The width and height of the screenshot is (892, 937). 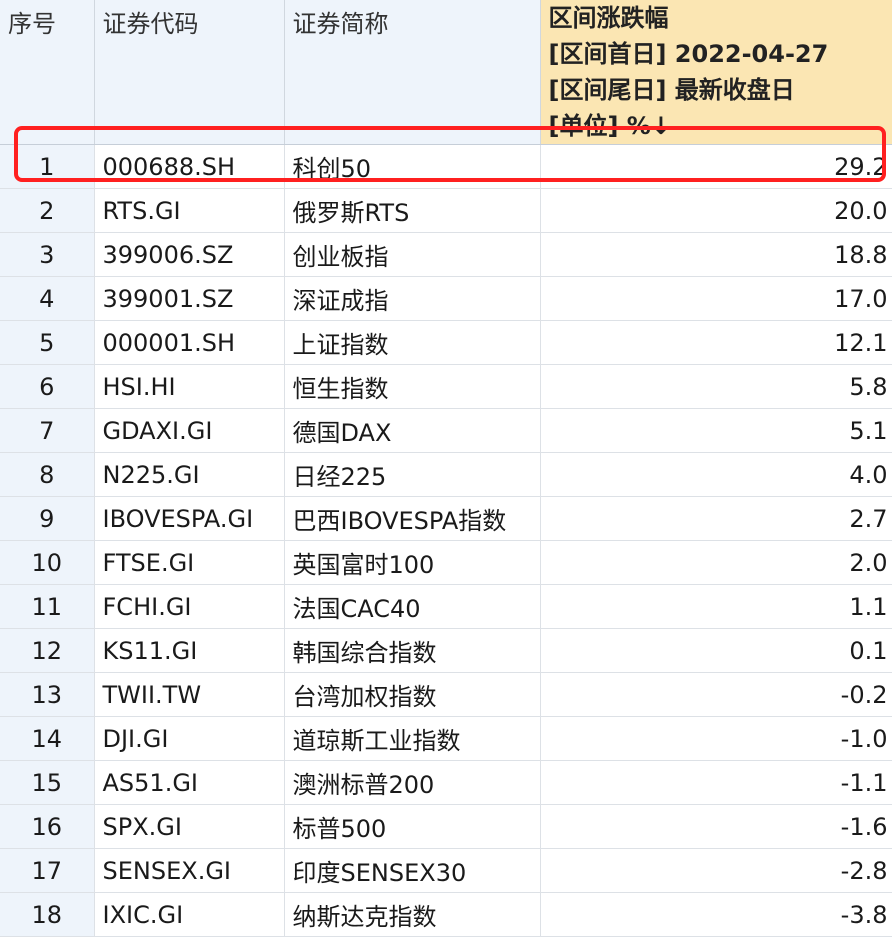 What do you see at coordinates (47, 870) in the screenshot?
I see `row-index-cell: 17` at bounding box center [47, 870].